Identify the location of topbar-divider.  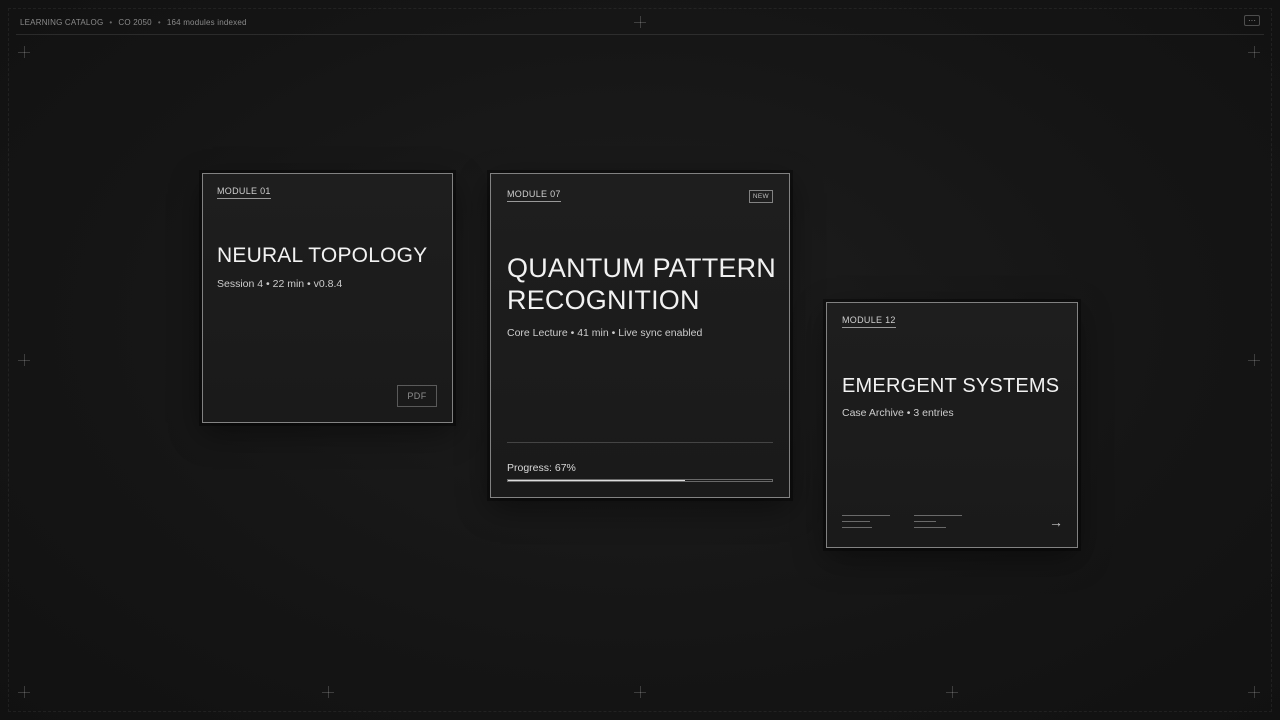
(640, 34).